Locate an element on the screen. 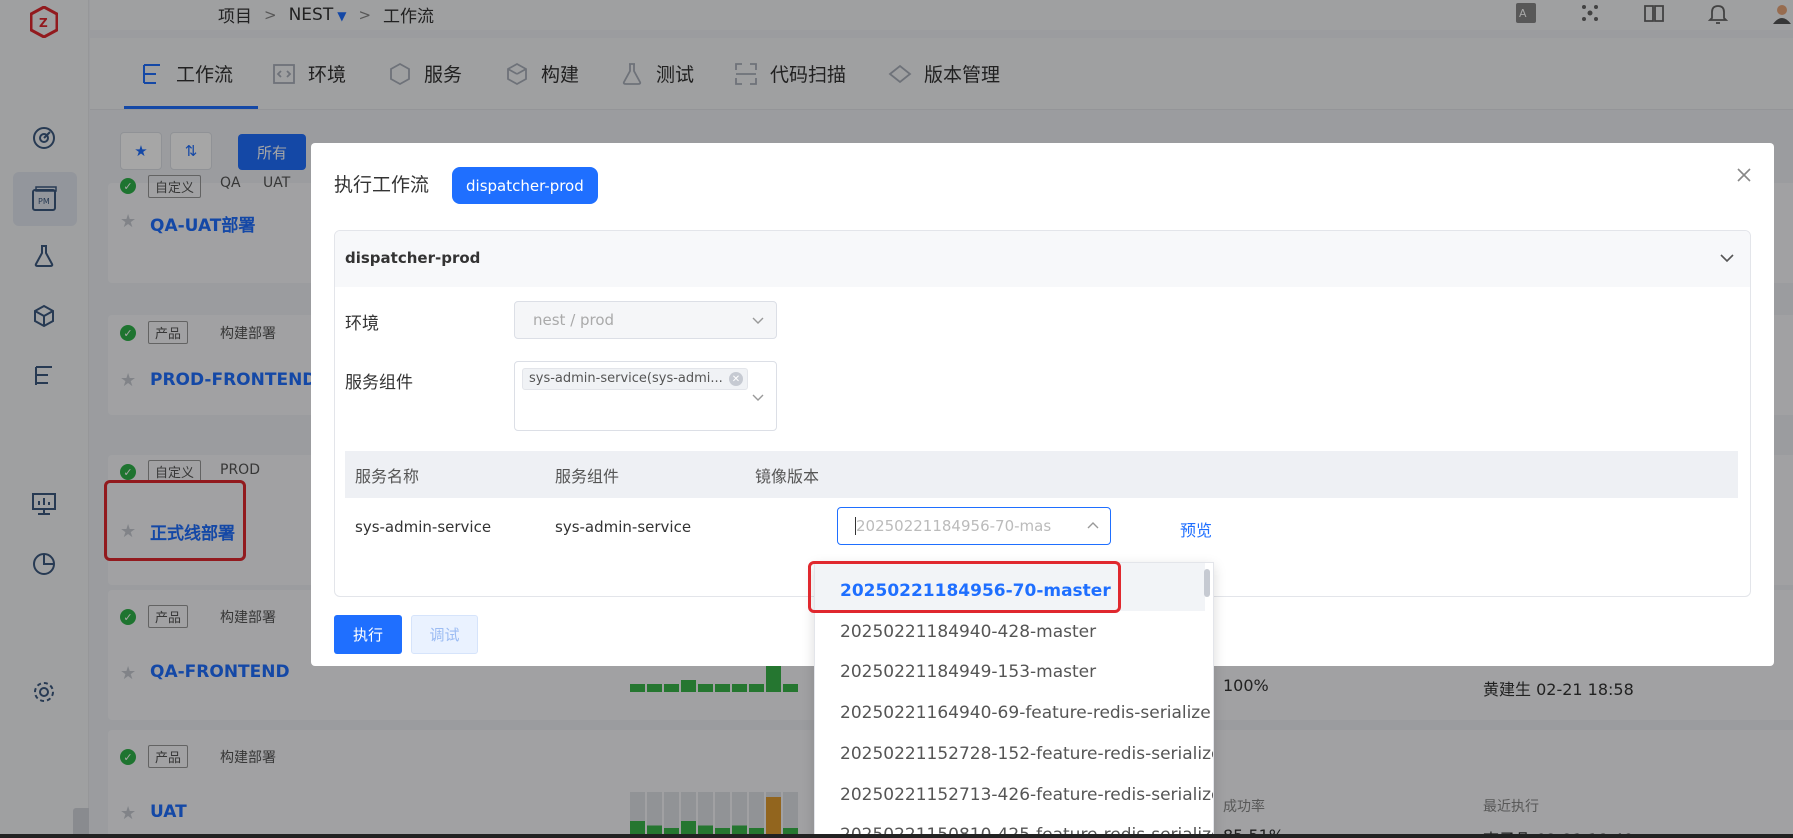 The image size is (1793, 838). component-multiselect: sys-admin-service(sys-admi... ✕ is located at coordinates (645, 396).